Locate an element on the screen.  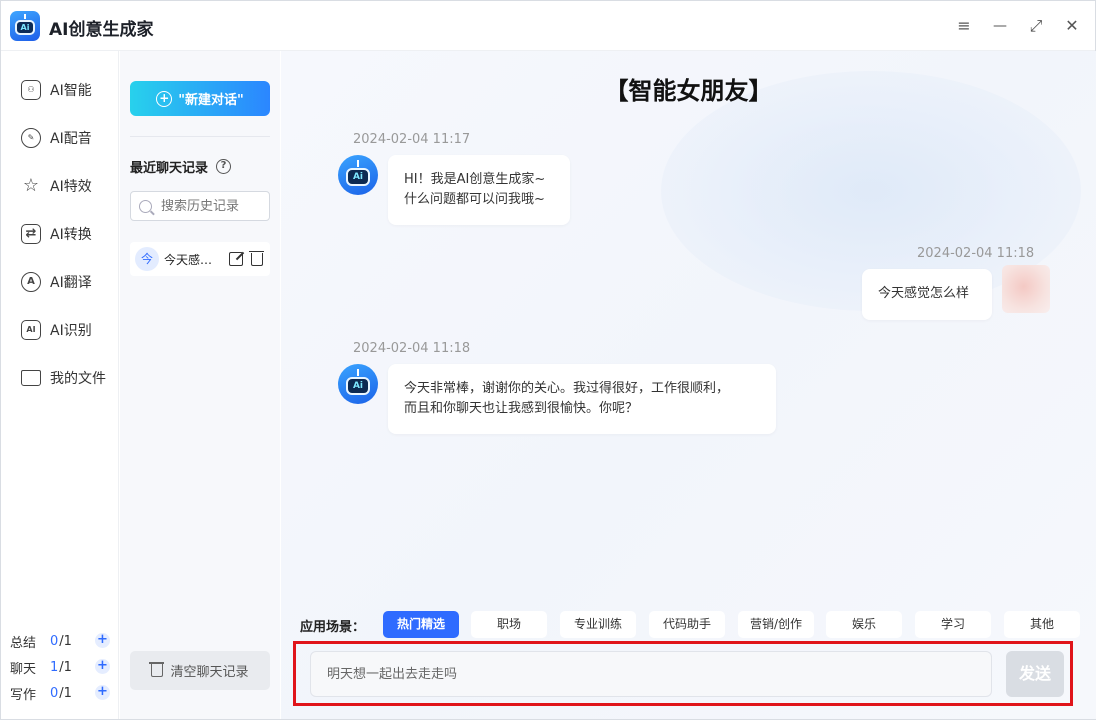
scene-tab-hot: 热门精选 is located at coordinates (421, 624).